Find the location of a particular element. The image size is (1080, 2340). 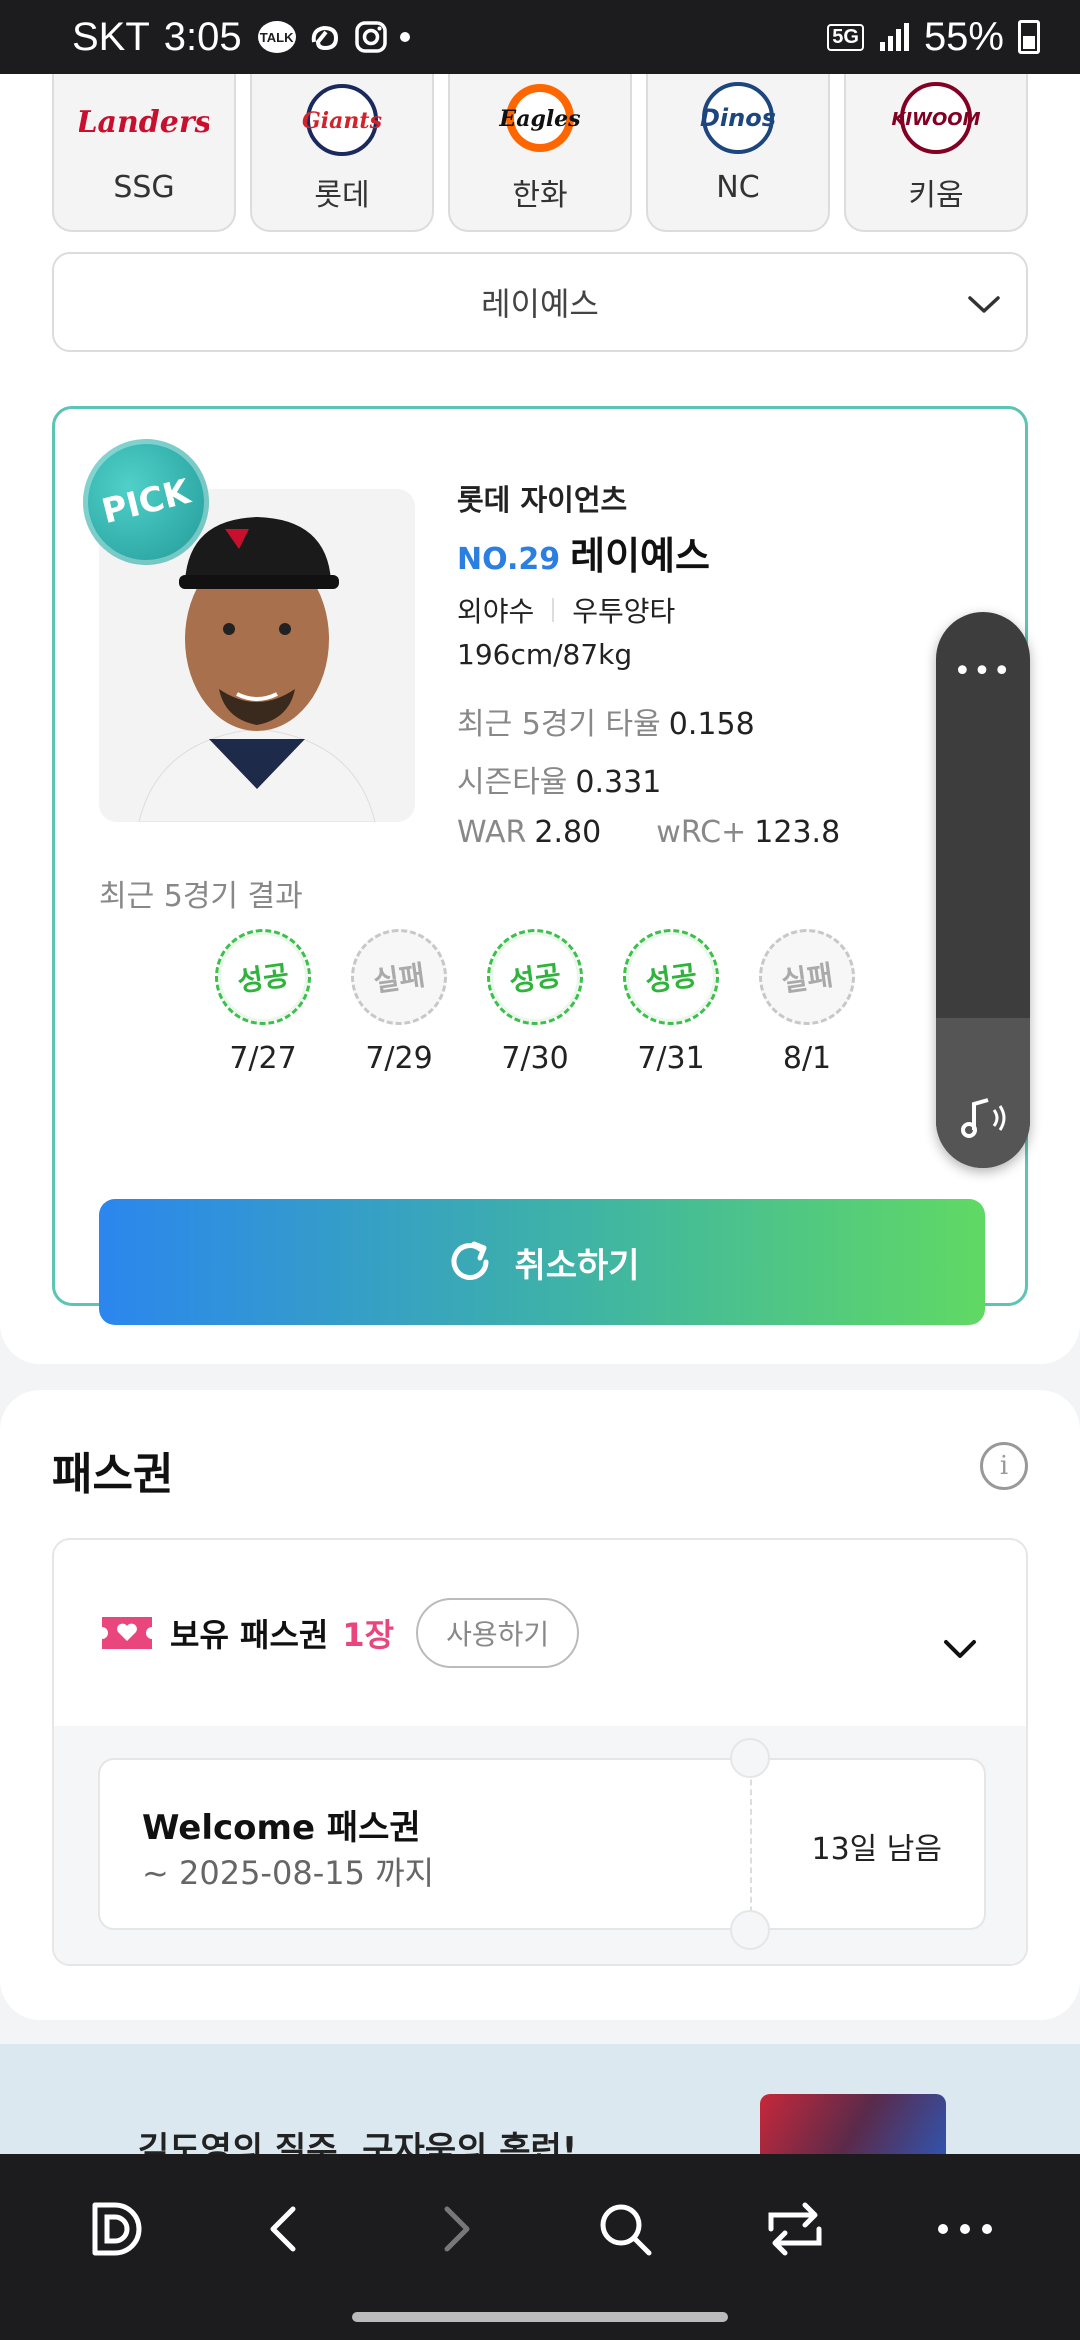

stat-season-value: 0.331 is located at coordinates (618, 782).